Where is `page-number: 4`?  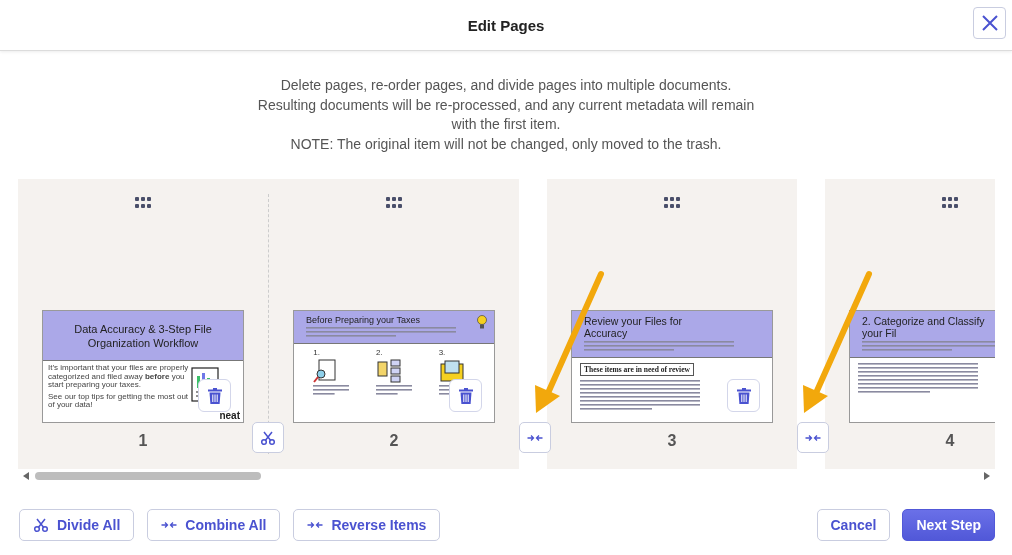 page-number: 4 is located at coordinates (950, 441).